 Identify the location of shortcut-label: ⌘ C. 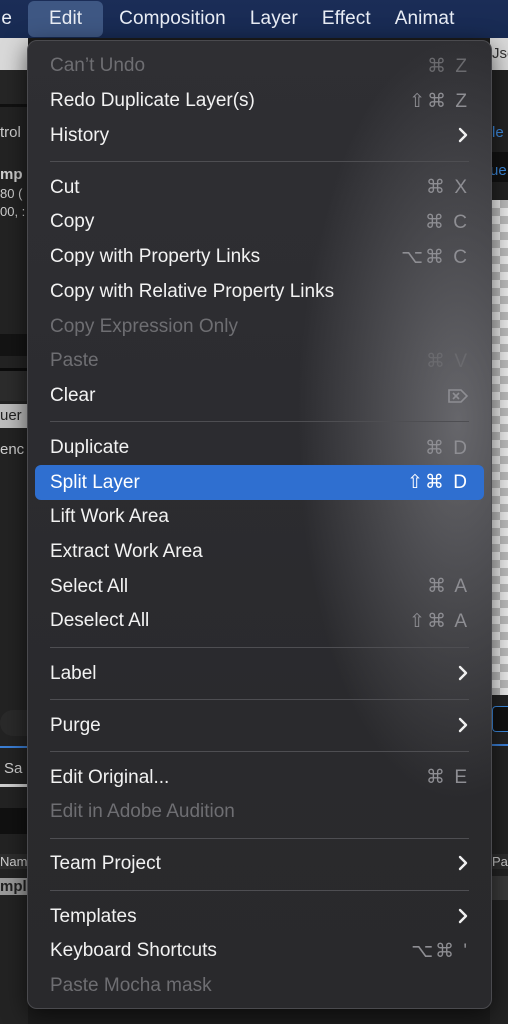
(447, 222).